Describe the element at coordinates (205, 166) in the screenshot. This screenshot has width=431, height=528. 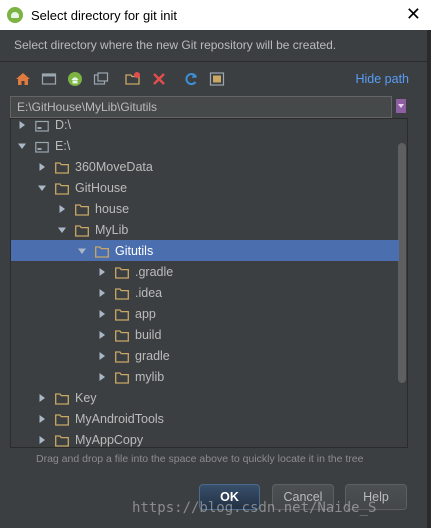
I see `tree-row: 360MoveData` at that location.